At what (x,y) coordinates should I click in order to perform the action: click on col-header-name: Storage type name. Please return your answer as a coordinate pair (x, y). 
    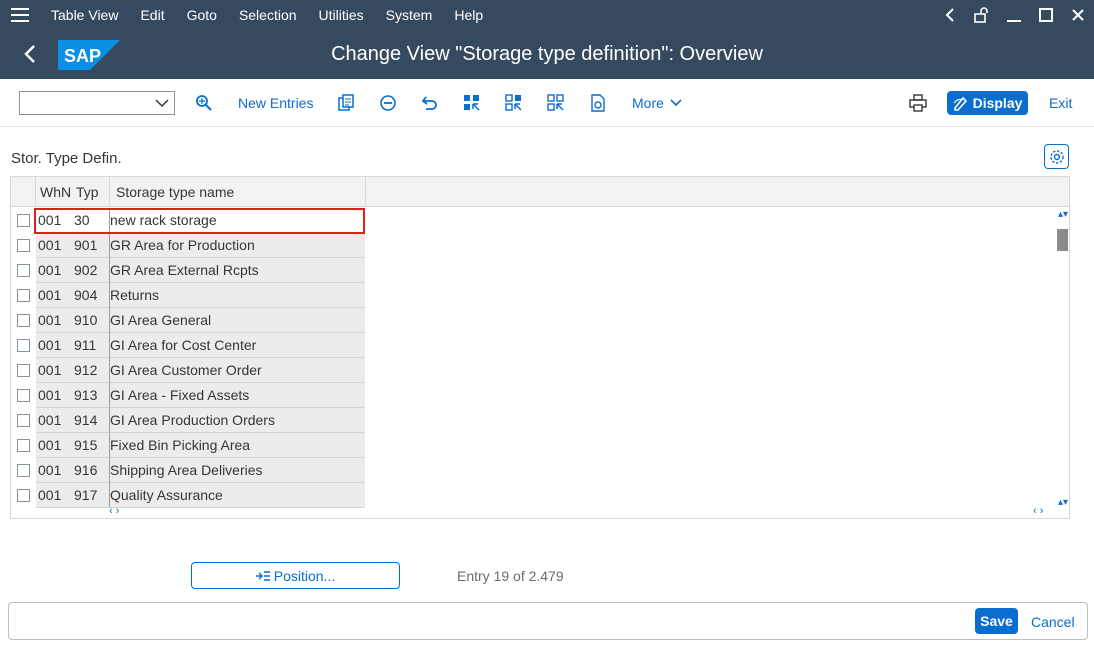
    Looking at the image, I should click on (175, 192).